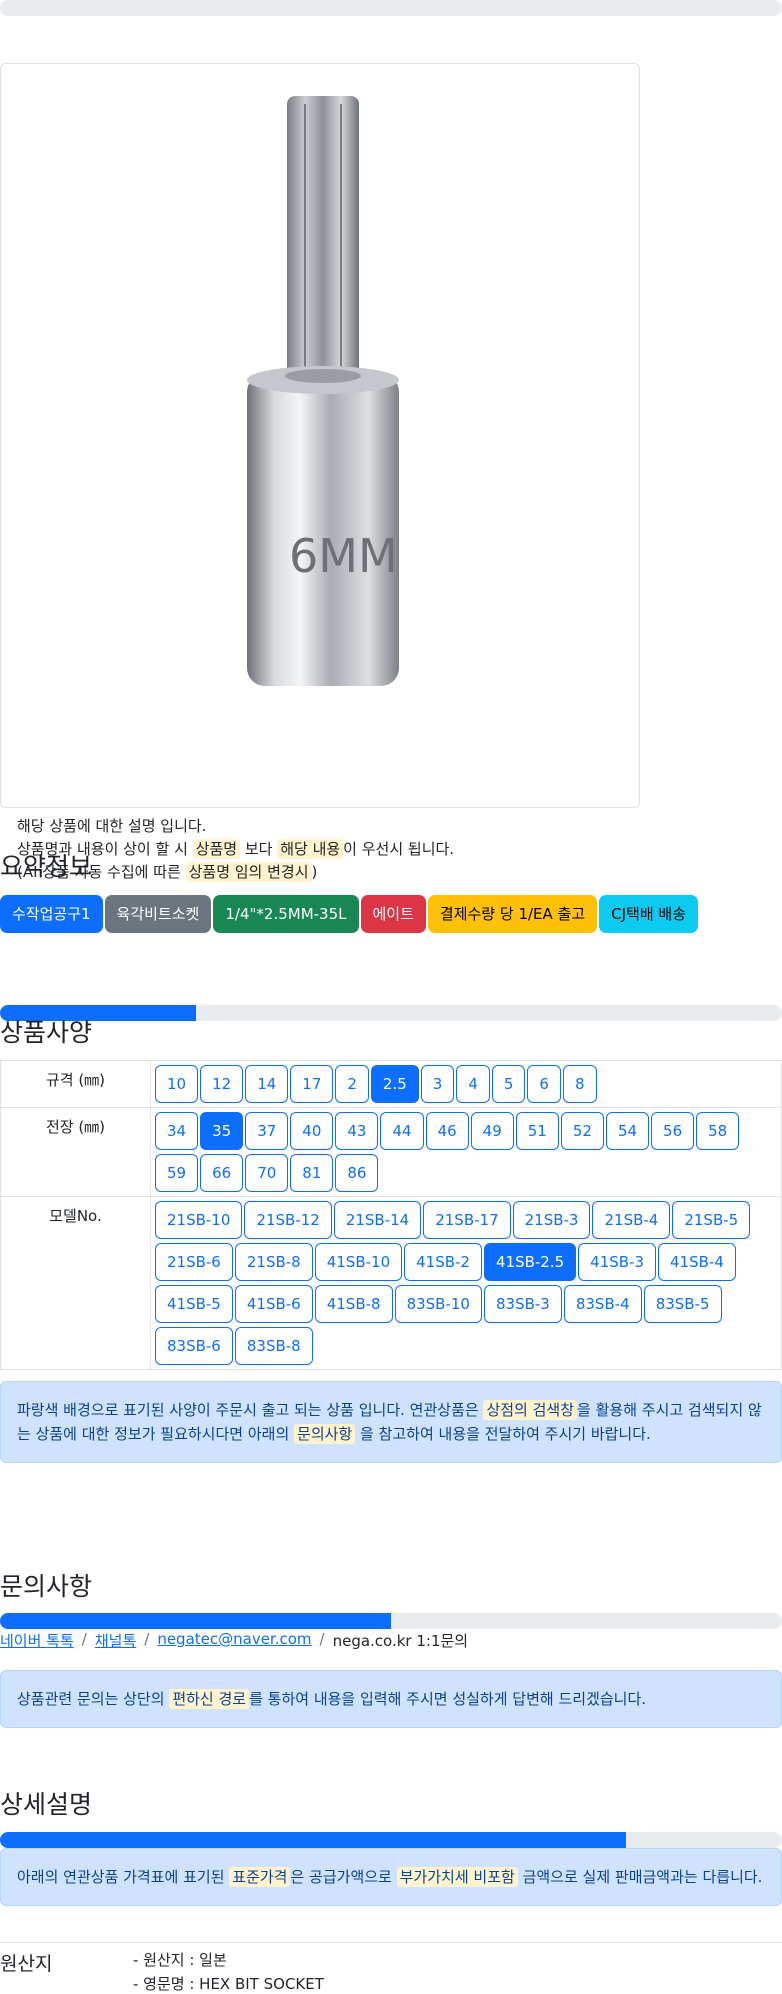 The height and width of the screenshot is (1994, 782). What do you see at coordinates (180, 1960) in the screenshot?
I see `origin-country: - 원산지 : 일본` at bounding box center [180, 1960].